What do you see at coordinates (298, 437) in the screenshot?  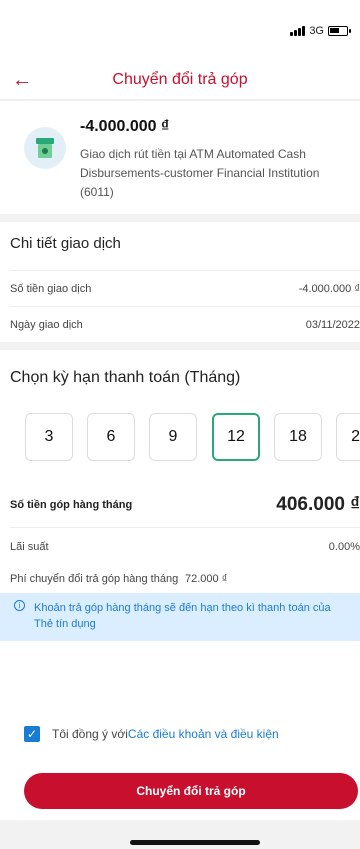 I see `term-option-18: 18` at bounding box center [298, 437].